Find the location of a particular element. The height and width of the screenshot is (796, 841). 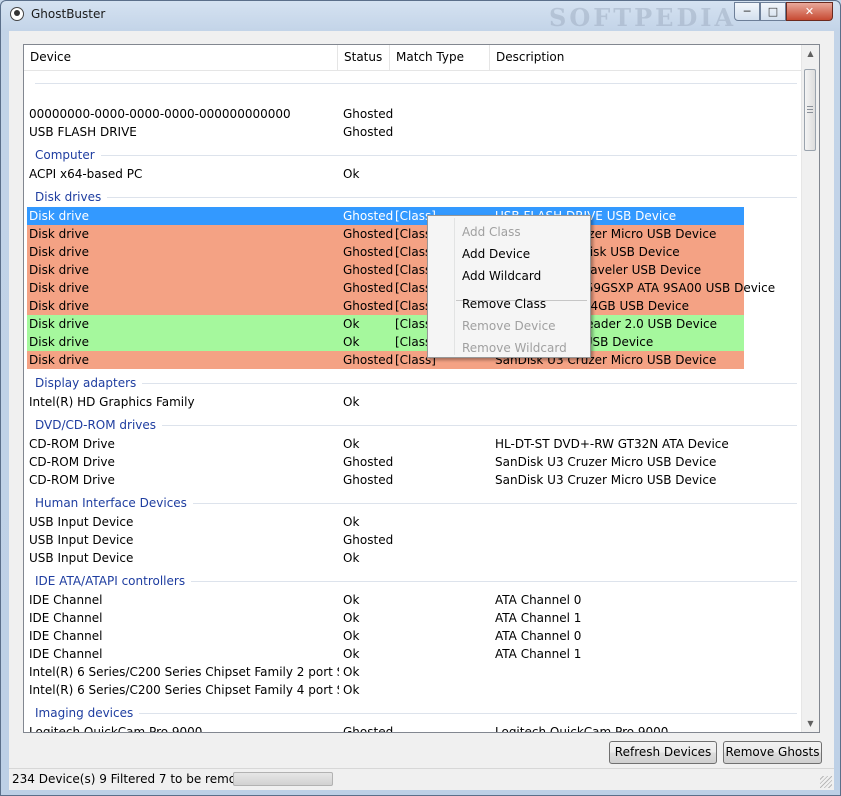

scroll-thumb is located at coordinates (810, 110).